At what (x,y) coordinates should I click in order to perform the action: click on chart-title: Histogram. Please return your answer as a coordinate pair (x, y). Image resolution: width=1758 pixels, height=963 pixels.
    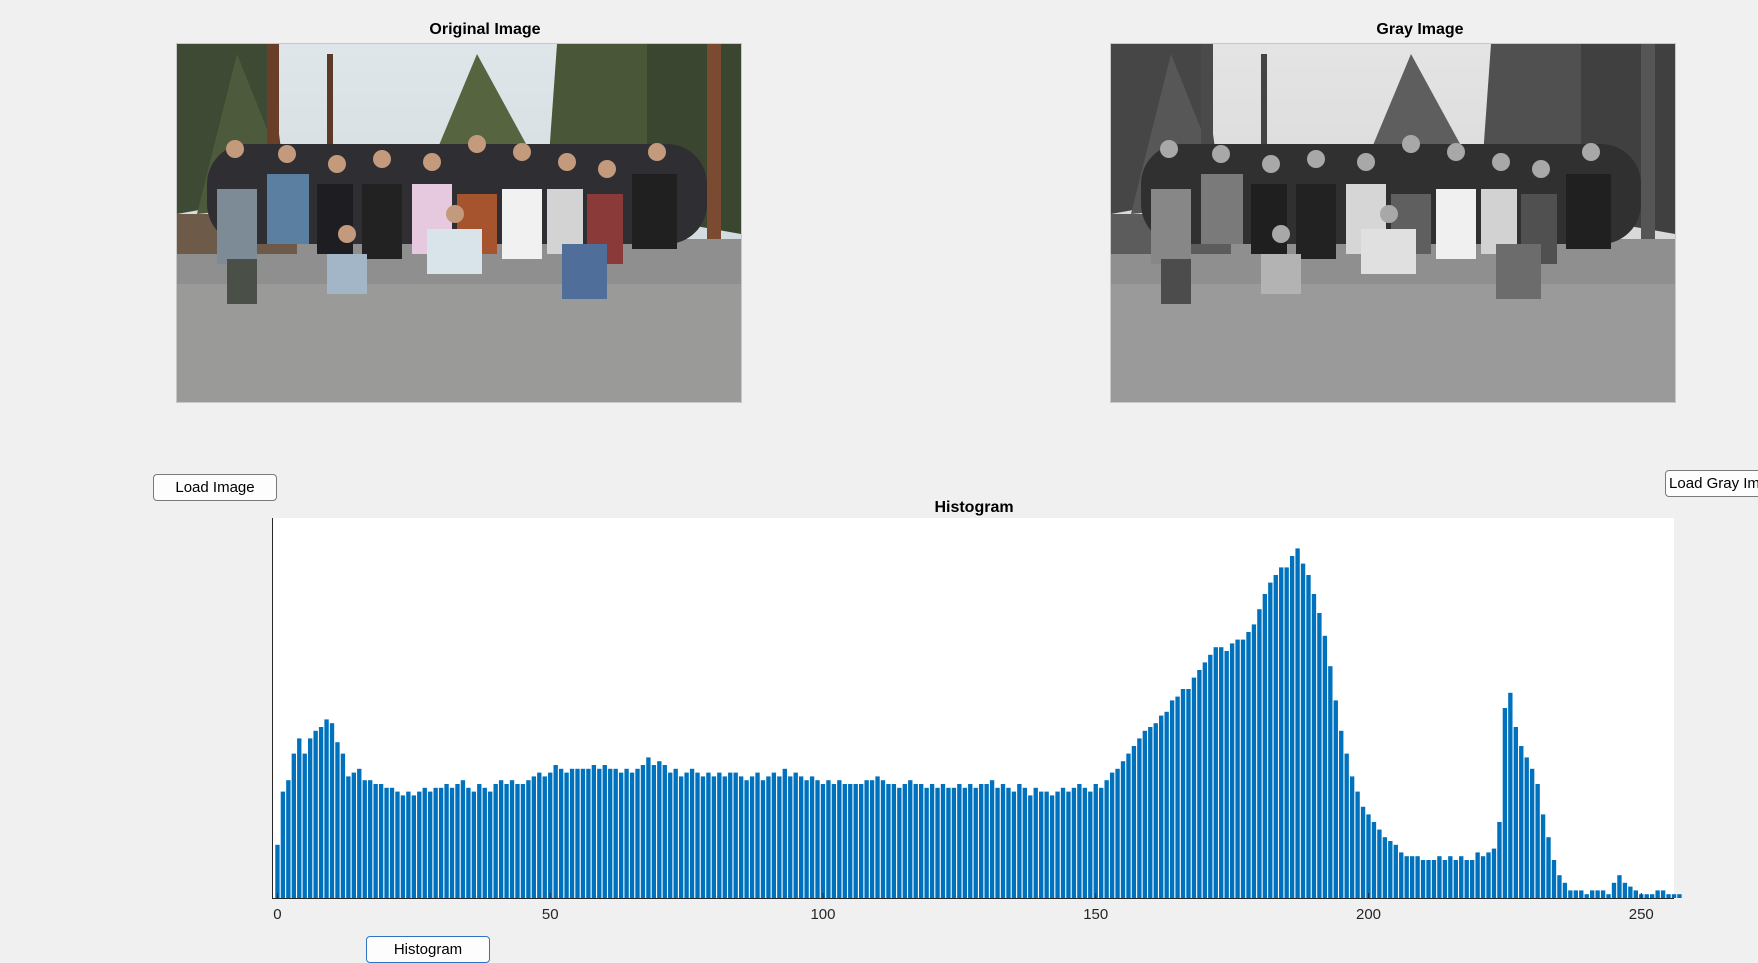
    Looking at the image, I should click on (973, 507).